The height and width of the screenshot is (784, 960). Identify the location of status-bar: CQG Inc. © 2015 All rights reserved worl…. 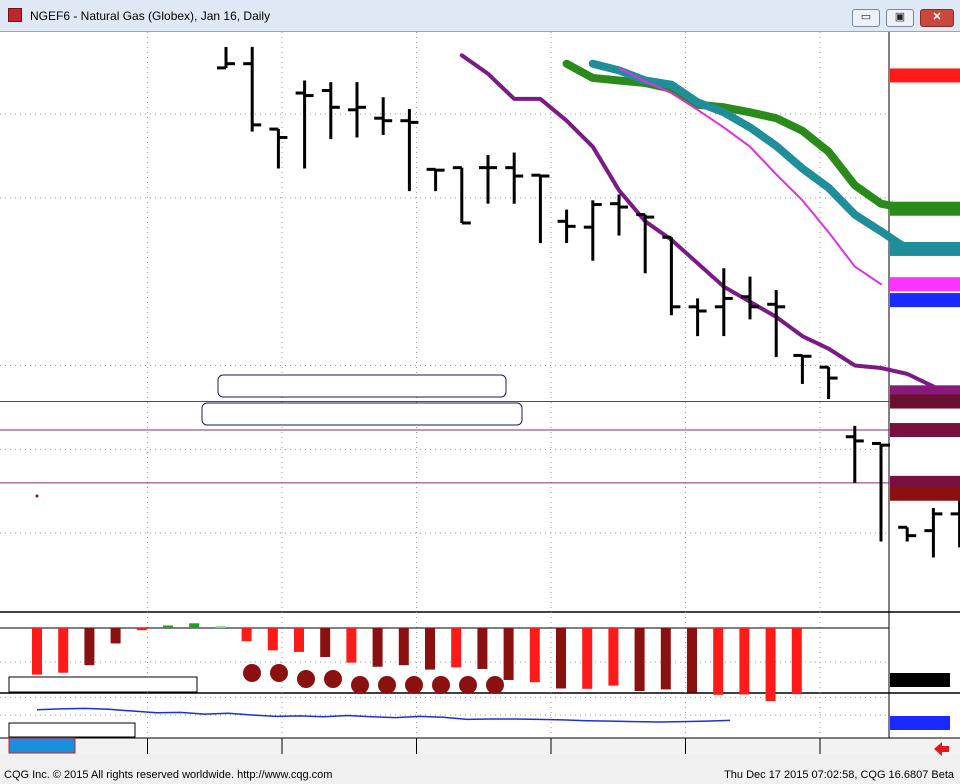
(480, 776).